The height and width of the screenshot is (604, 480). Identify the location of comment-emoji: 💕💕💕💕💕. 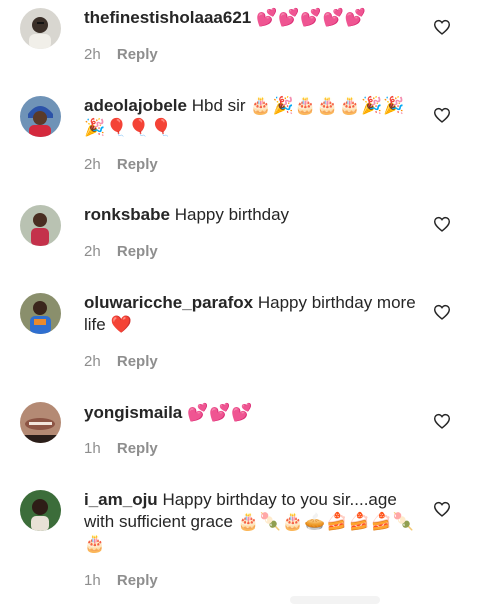
(311, 17).